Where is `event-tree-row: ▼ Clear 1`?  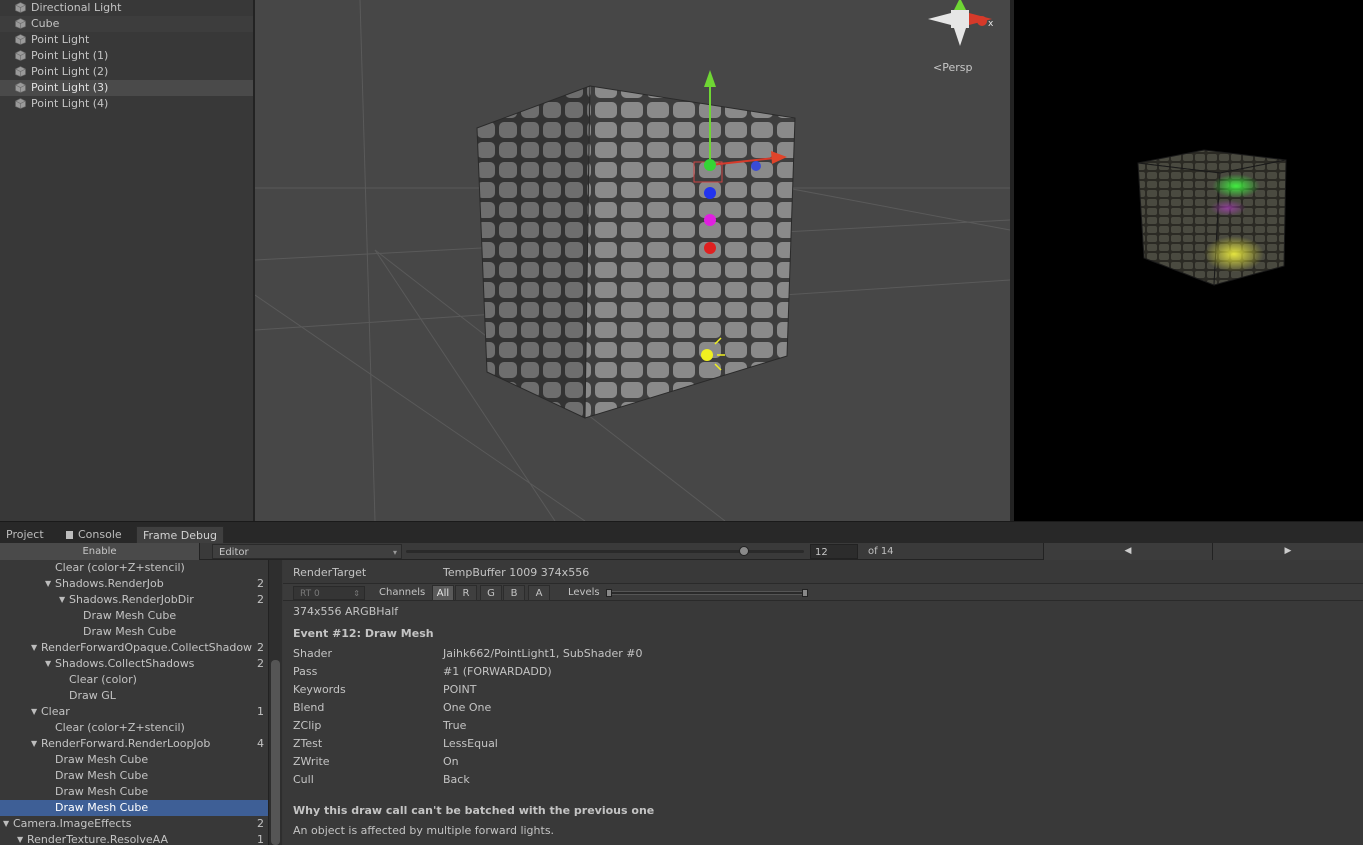
event-tree-row: ▼ Clear 1 is located at coordinates (134, 712).